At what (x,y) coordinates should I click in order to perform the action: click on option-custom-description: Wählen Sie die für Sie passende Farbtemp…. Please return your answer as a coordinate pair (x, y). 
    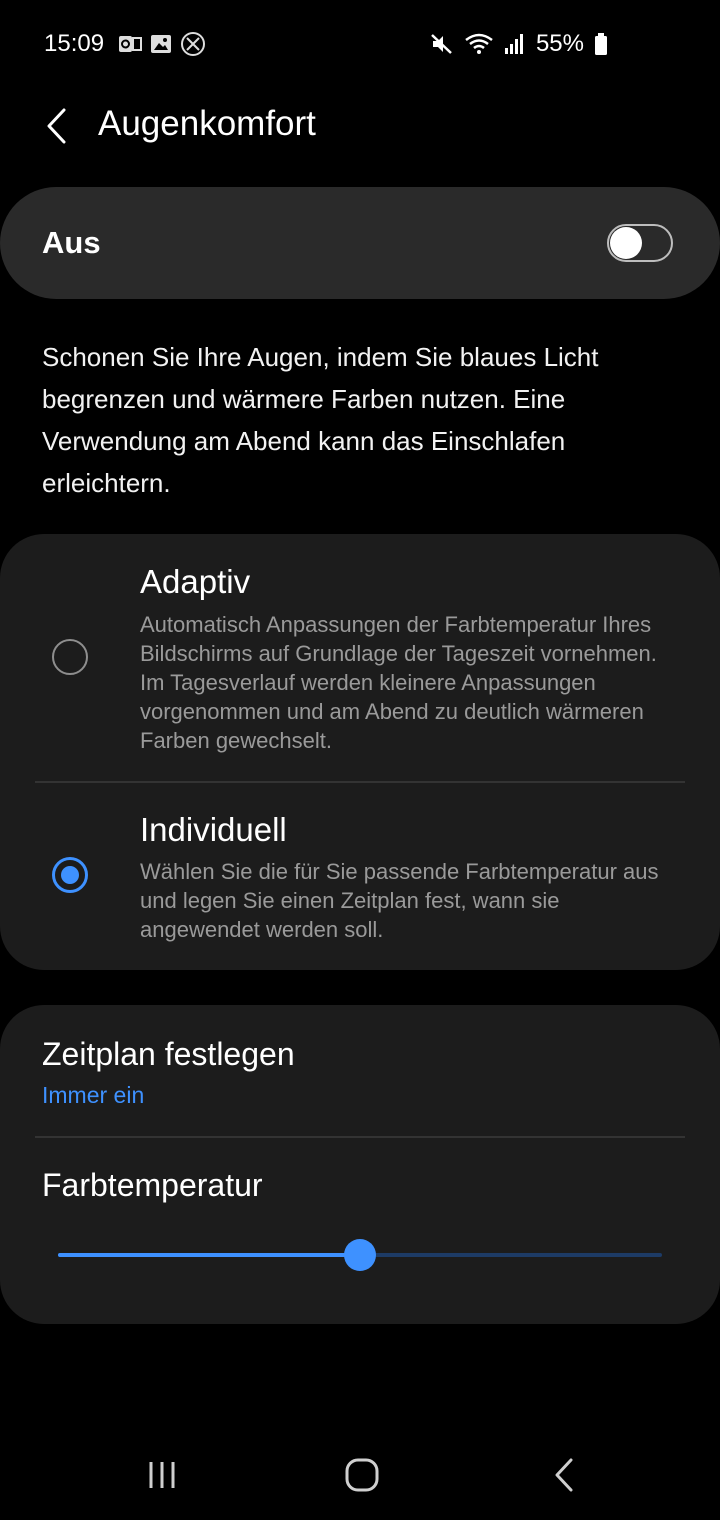
    Looking at the image, I should click on (399, 900).